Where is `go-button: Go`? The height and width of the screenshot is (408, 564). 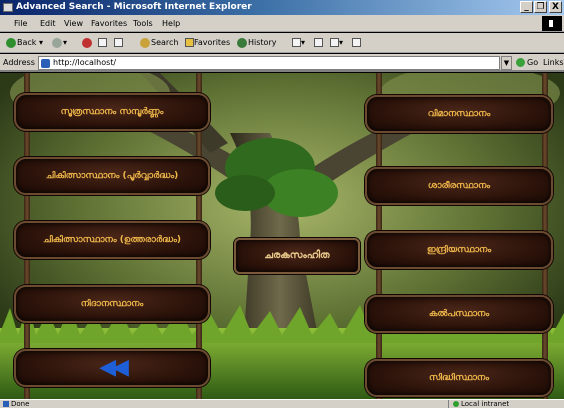
go-button: Go is located at coordinates (527, 62).